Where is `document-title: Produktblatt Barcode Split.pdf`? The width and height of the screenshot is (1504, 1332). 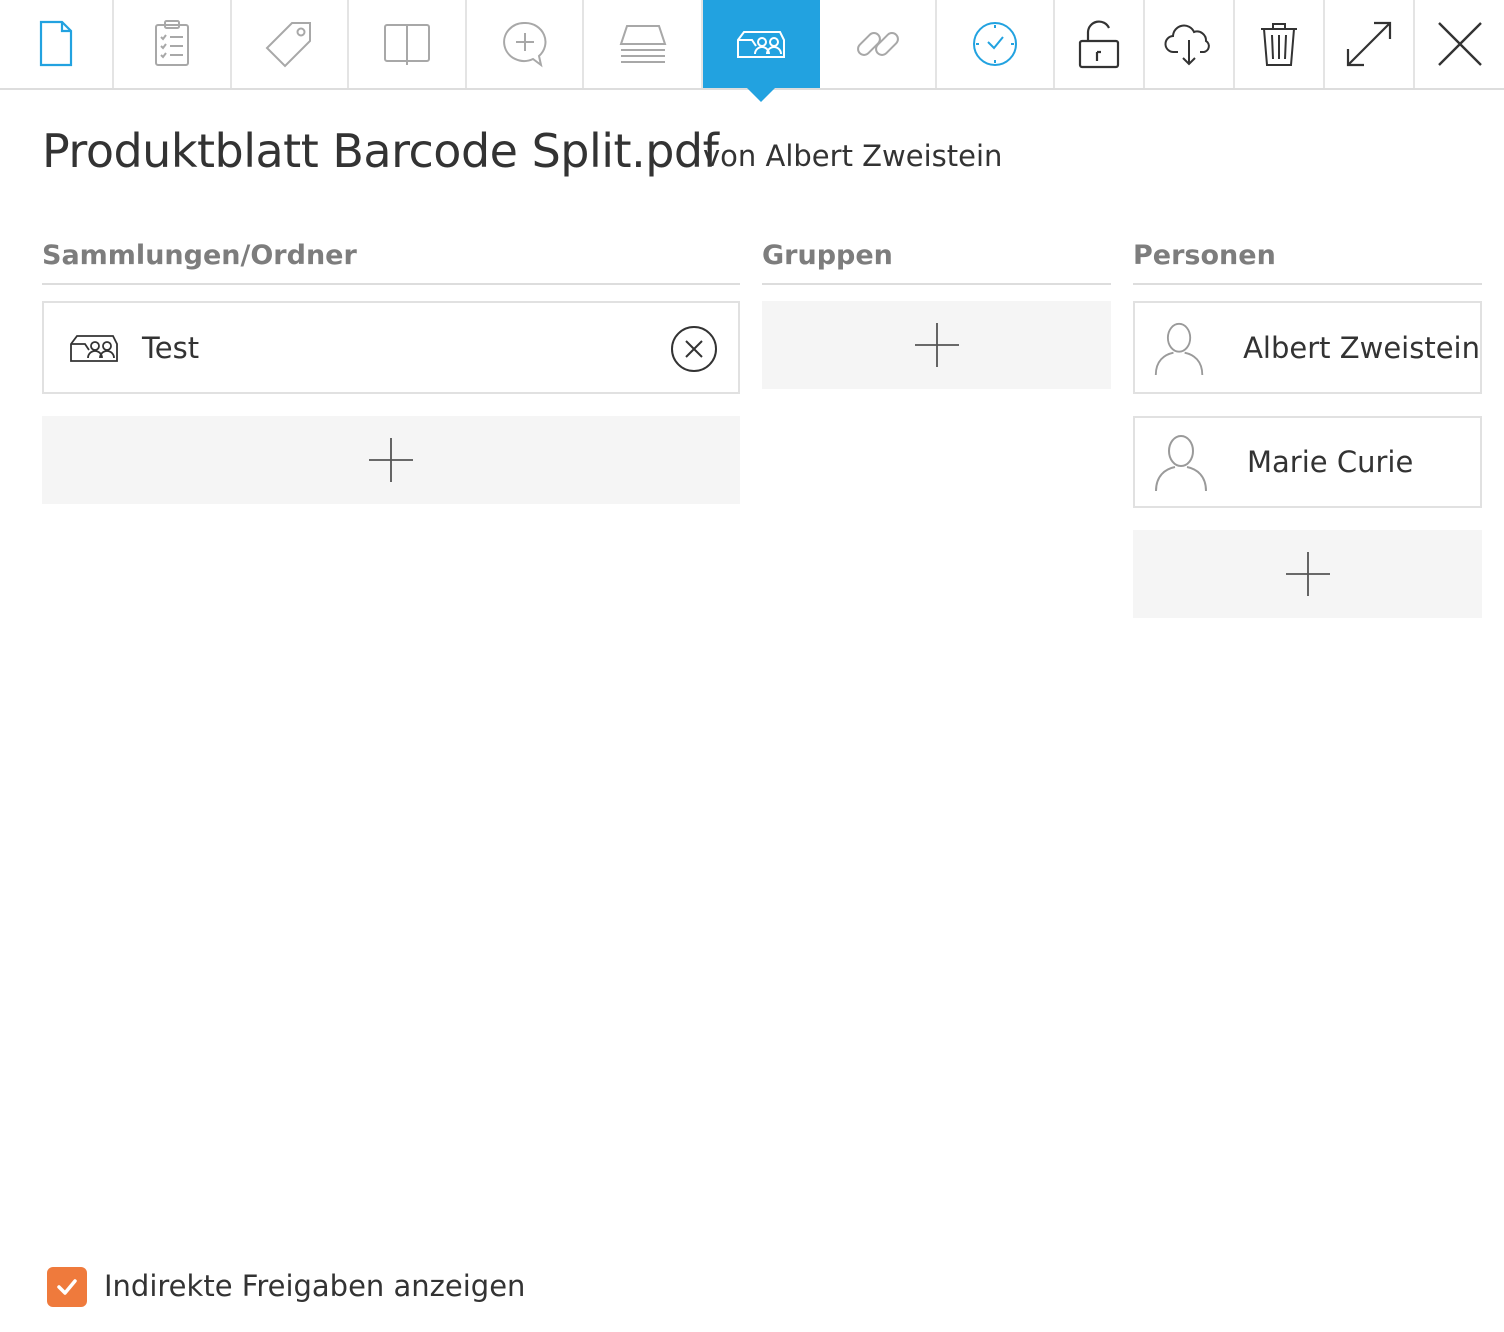 document-title: Produktblatt Barcode Split.pdf is located at coordinates (380, 151).